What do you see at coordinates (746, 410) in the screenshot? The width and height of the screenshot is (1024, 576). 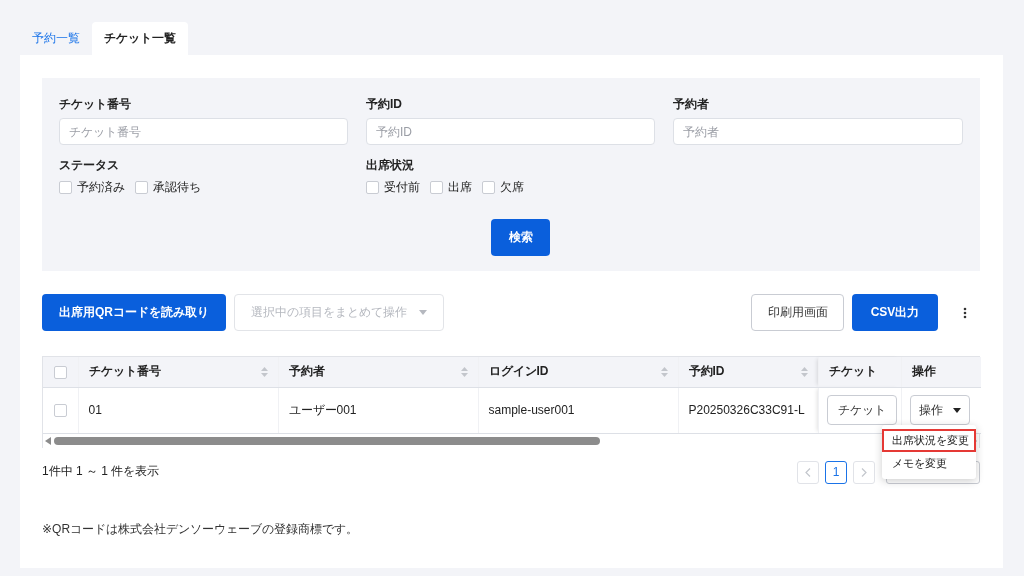 I see `table-cell: P20250326C33C91-L` at bounding box center [746, 410].